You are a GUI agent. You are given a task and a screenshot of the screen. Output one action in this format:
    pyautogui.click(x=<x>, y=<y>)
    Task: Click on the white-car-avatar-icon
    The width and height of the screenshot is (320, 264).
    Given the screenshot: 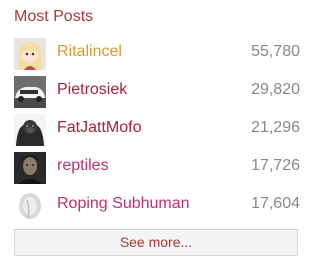 What is the action you would take?
    pyautogui.click(x=30, y=92)
    